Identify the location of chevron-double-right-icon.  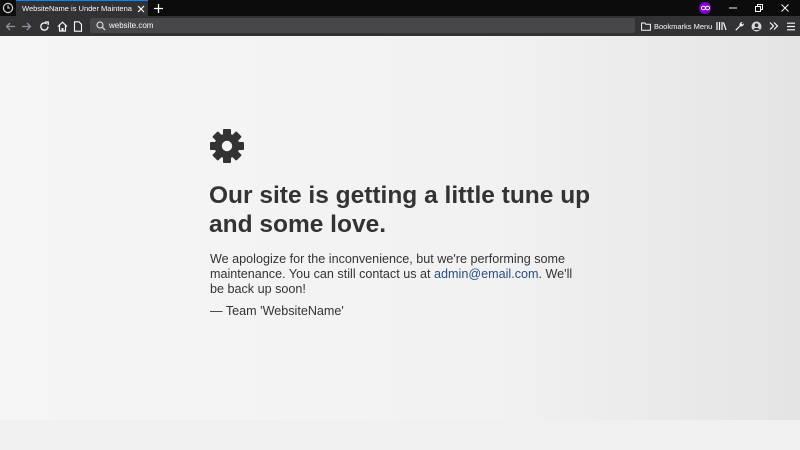
(774, 26).